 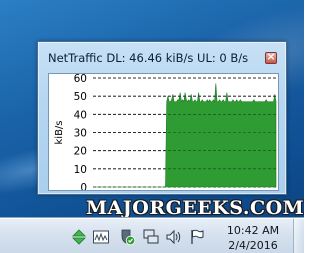 I want to click on volume-icon, so click(x=174, y=237).